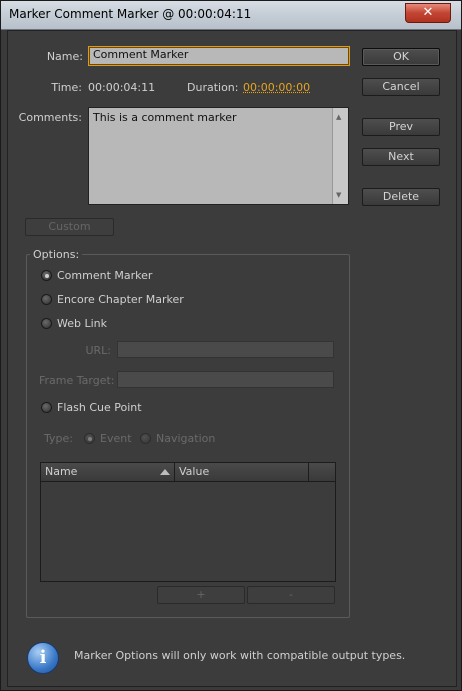 The width and height of the screenshot is (462, 691). What do you see at coordinates (401, 197) in the screenshot?
I see `delete-button: Delete` at bounding box center [401, 197].